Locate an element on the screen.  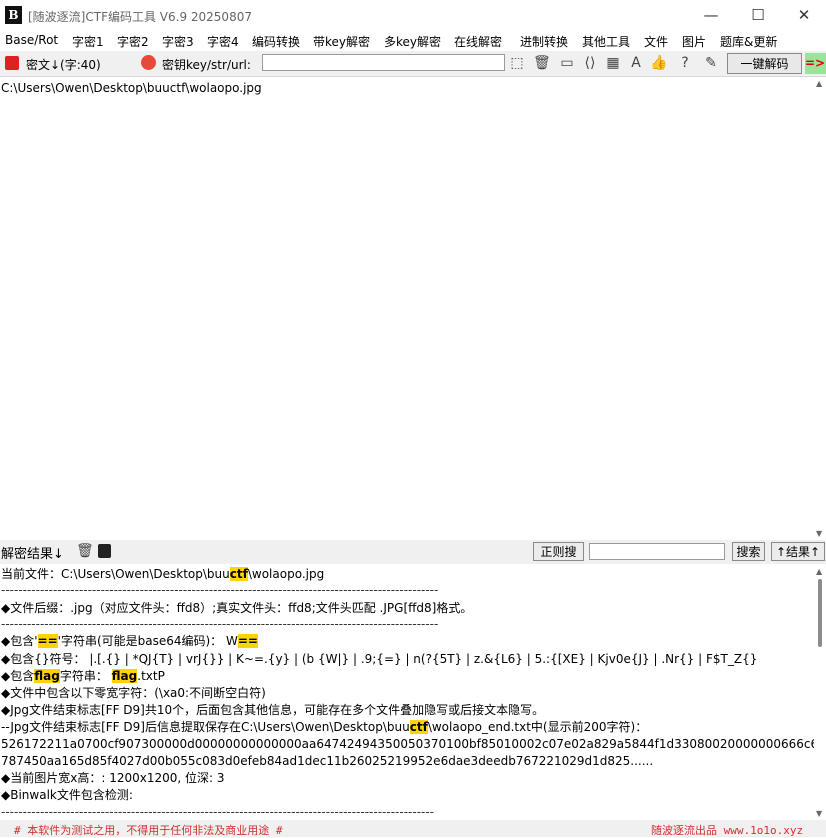
menu-image: 图片 is located at coordinates (694, 41).